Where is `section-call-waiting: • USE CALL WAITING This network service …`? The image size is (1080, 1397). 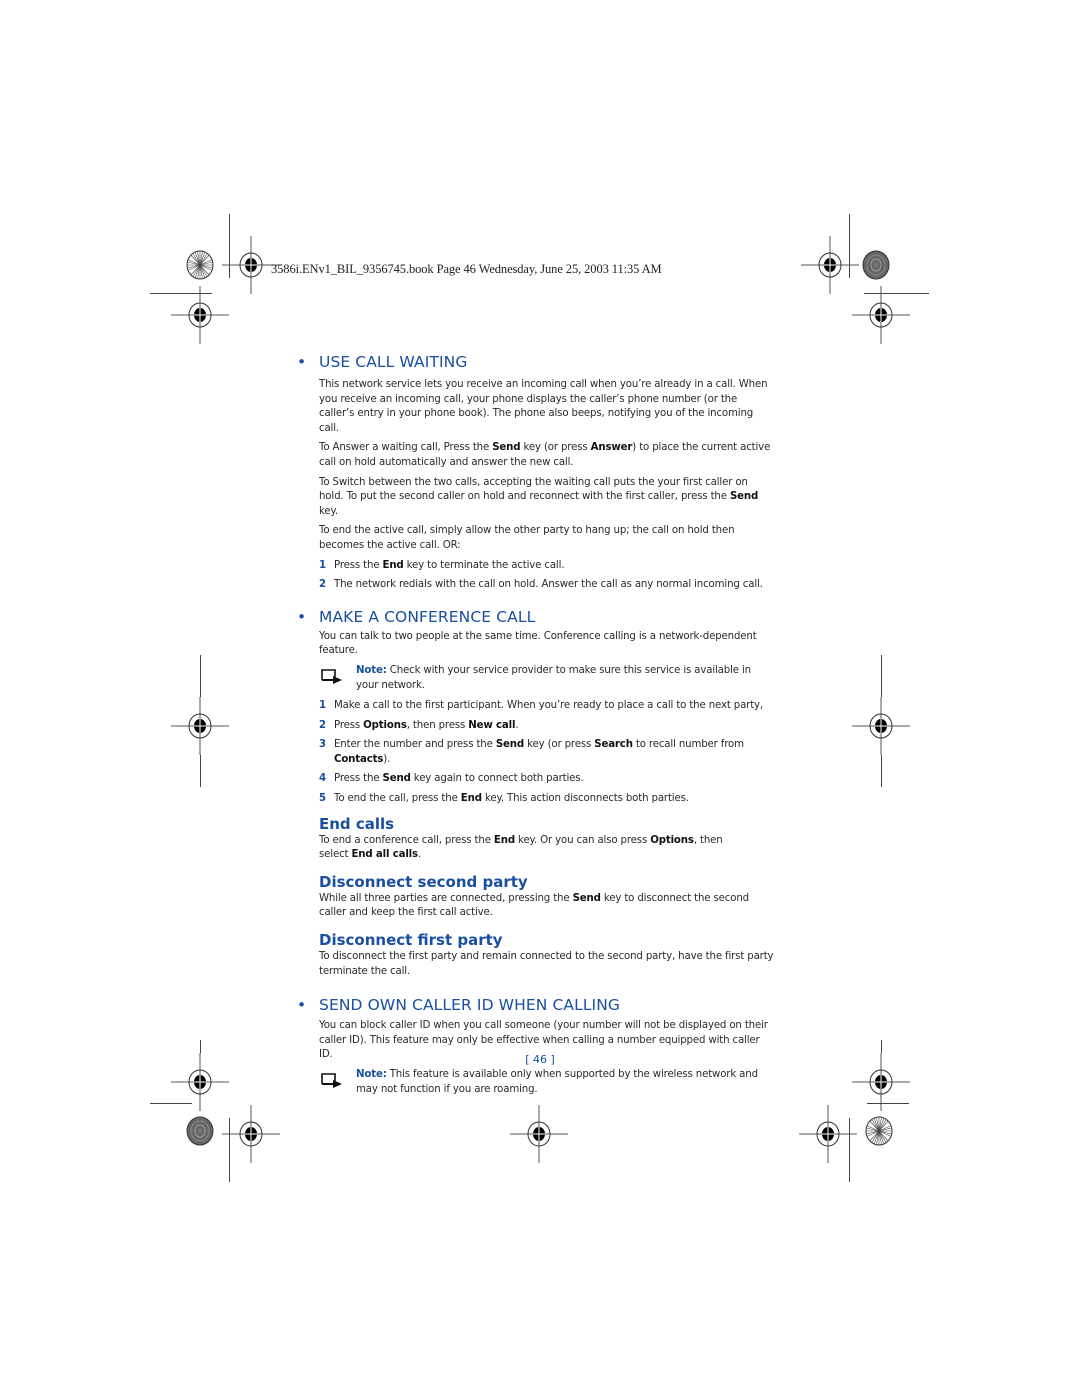
section-call-waiting: • USE CALL WAITING This network service … is located at coordinates (535, 472).